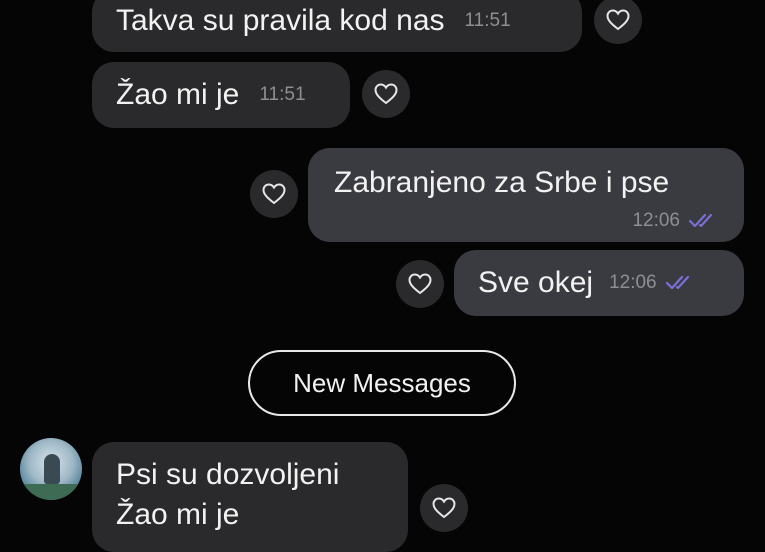 The image size is (765, 552). Describe the element at coordinates (51, 469) in the screenshot. I see `avatar` at that location.